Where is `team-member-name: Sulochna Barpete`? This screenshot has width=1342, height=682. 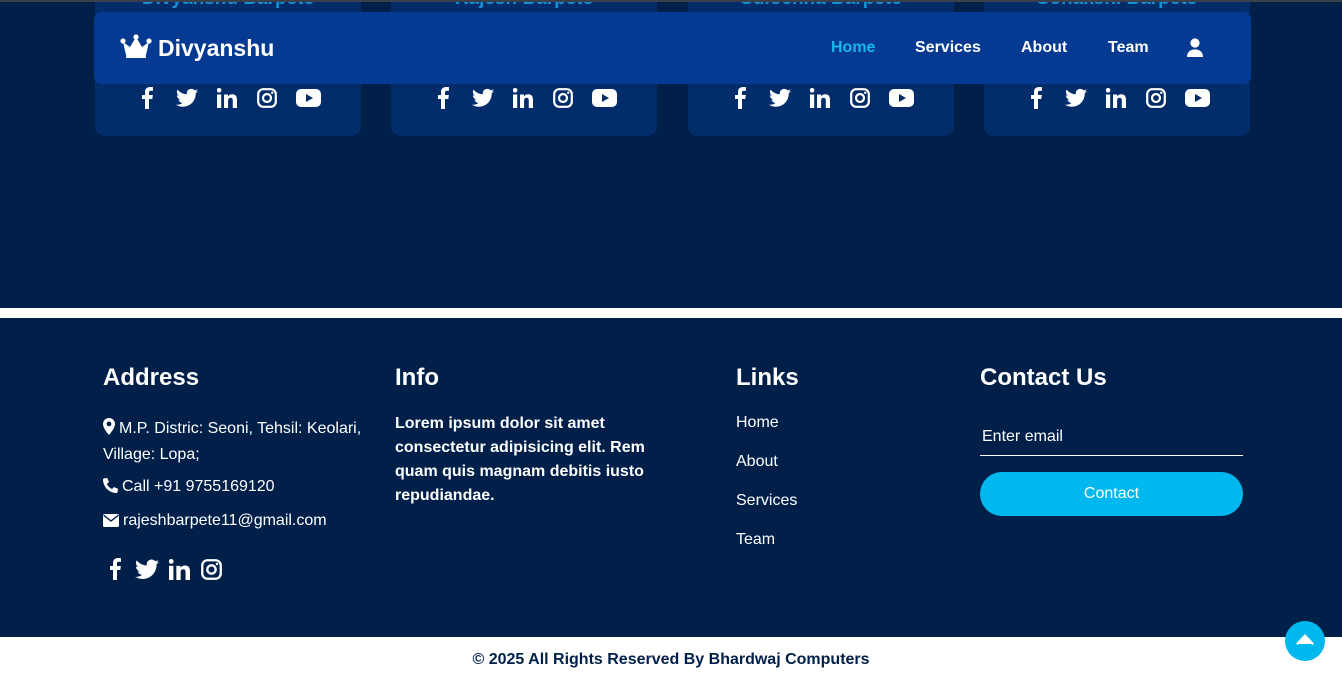
team-member-name: Sulochna Barpete is located at coordinates (821, 6).